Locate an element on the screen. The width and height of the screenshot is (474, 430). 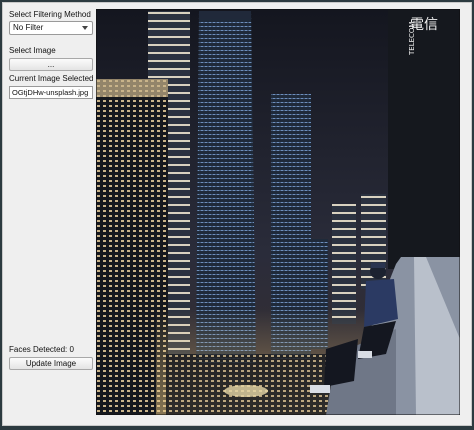
building-right is located at coordinates (424, 139).